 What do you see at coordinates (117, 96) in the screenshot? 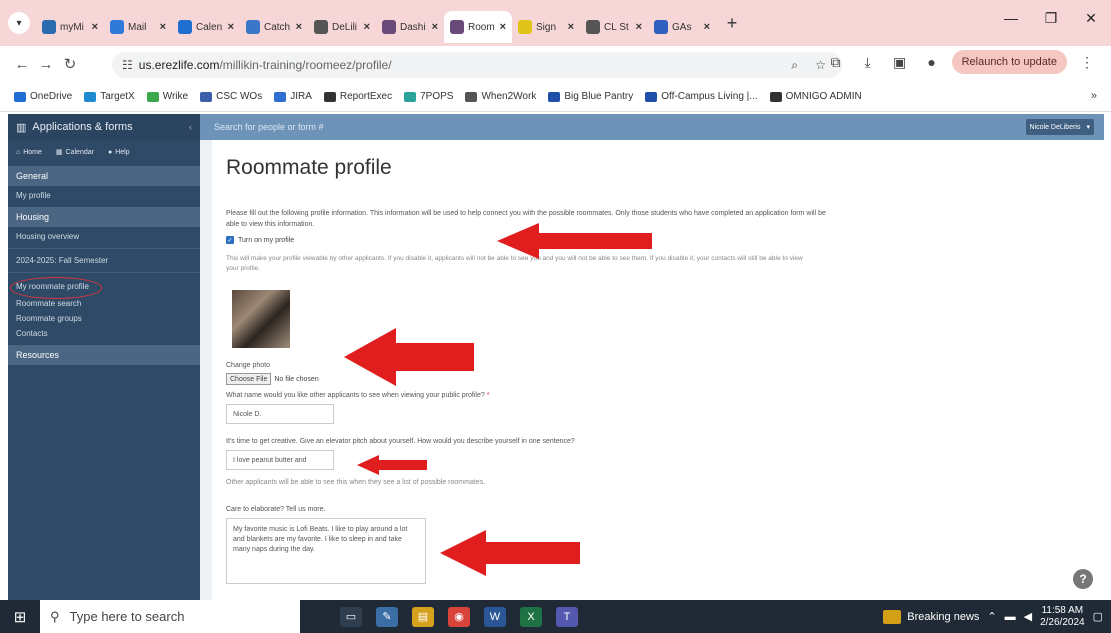
I see `bookmark-label: TargetX` at bounding box center [117, 96].